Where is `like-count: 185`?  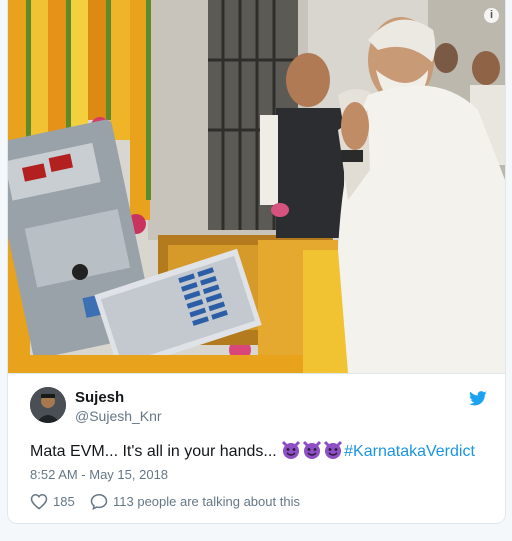 like-count: 185 is located at coordinates (64, 501).